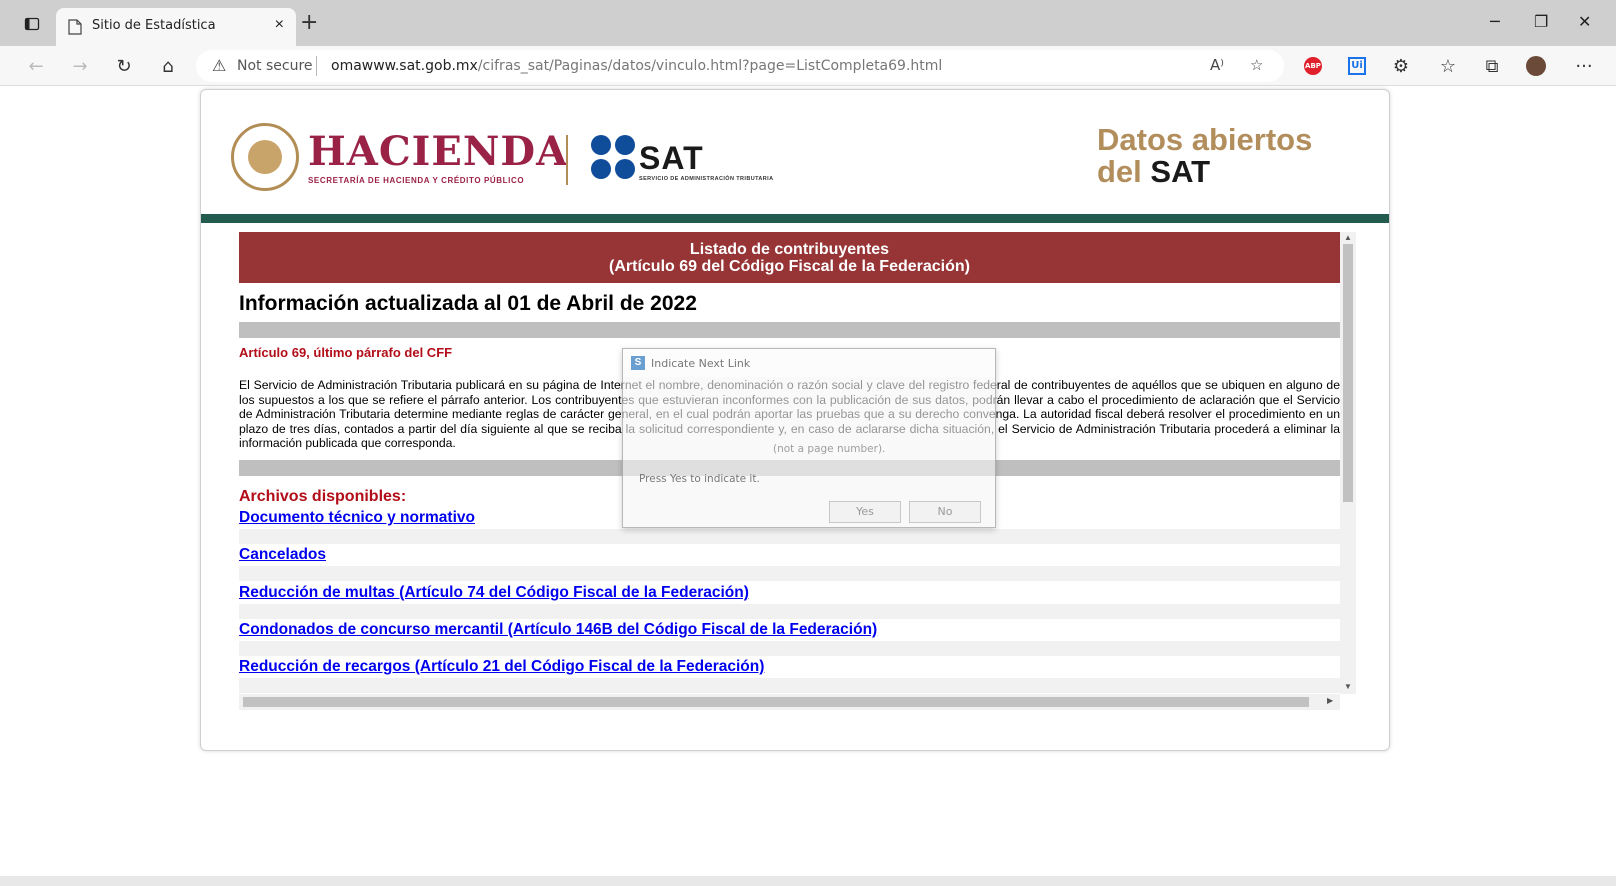 Image resolution: width=1616 pixels, height=886 pixels. I want to click on forward-icon: →, so click(80, 66).